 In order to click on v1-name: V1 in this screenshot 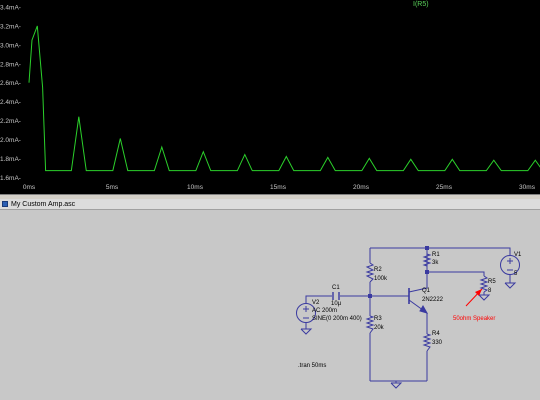, I will do `click(518, 255)`.